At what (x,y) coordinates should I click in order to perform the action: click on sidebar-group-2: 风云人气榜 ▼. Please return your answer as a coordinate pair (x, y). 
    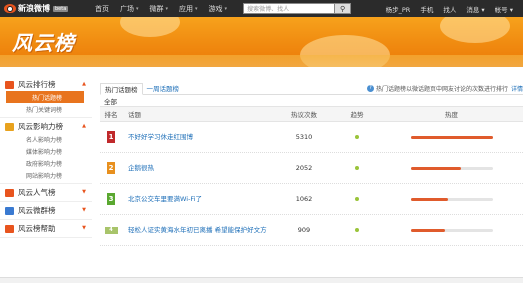
    Looking at the image, I should click on (46, 192).